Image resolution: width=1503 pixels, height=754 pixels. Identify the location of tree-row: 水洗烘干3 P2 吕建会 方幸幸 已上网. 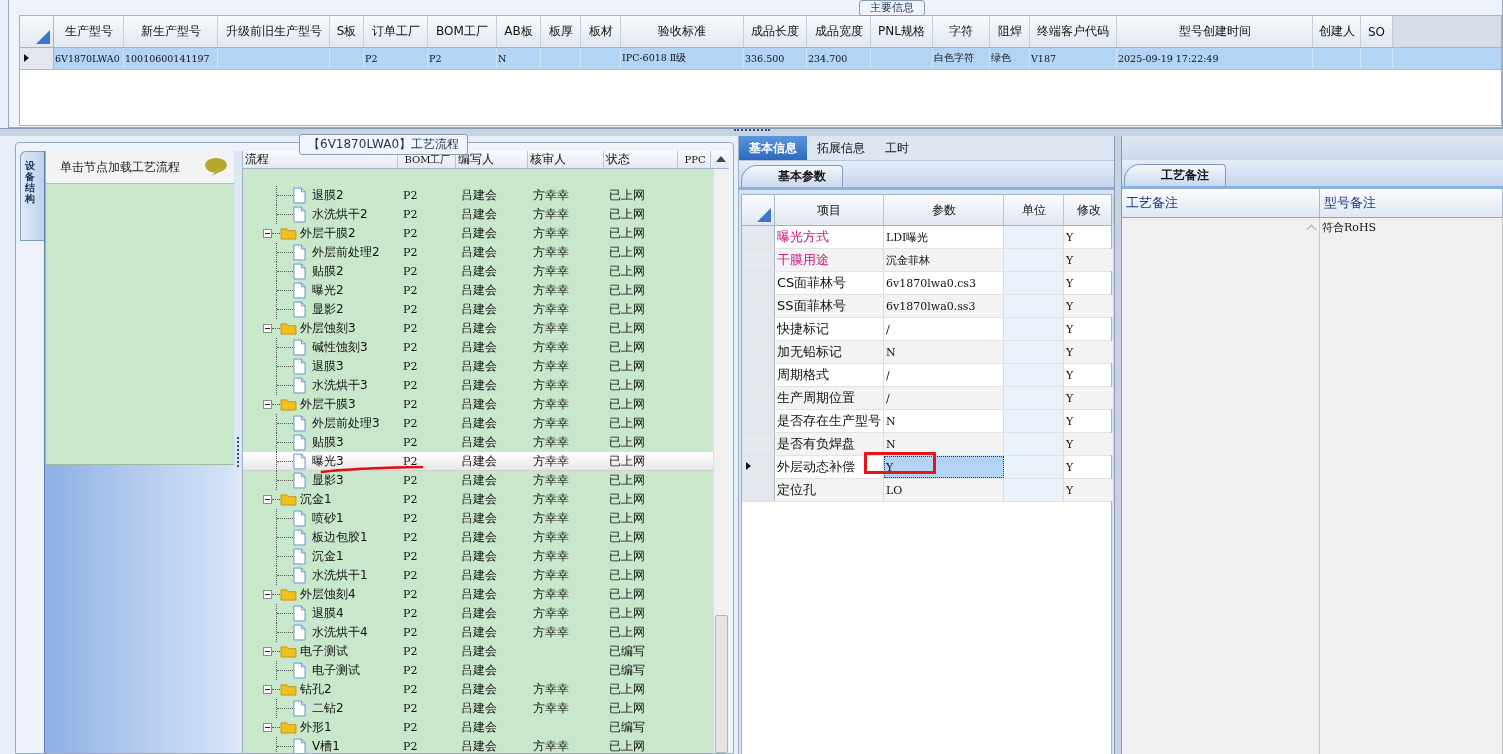
(478, 385).